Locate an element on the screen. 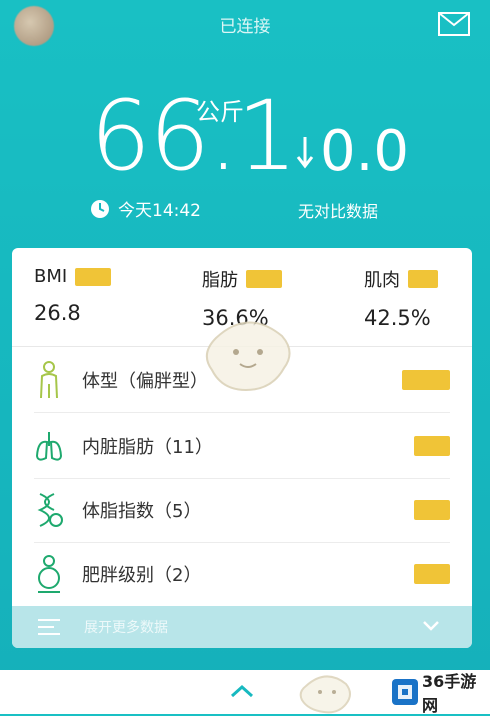 This screenshot has height=716, width=490. list-item: 体脂指数（5） is located at coordinates (242, 510).